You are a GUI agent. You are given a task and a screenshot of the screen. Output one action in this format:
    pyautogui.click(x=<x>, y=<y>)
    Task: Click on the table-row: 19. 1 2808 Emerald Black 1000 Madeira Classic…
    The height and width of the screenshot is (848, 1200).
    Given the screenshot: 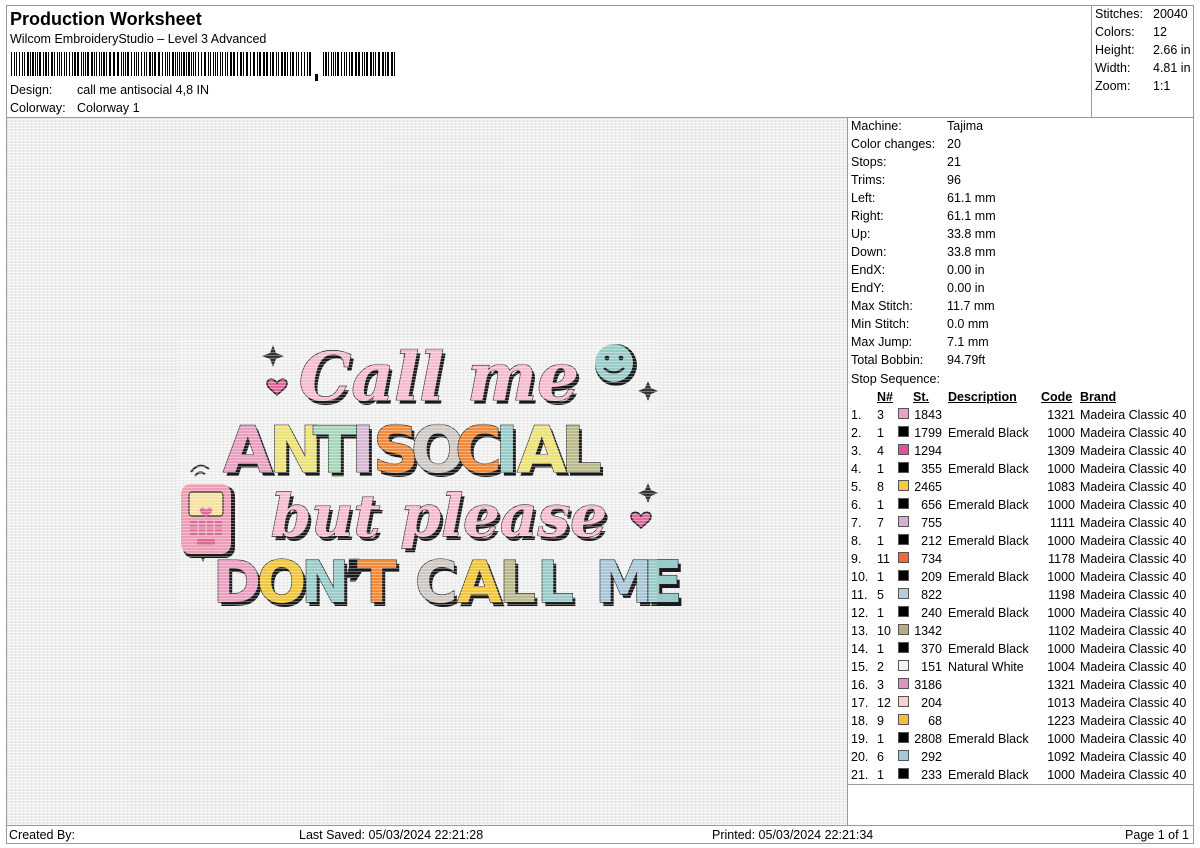 What is the action you would take?
    pyautogui.click(x=1020, y=741)
    